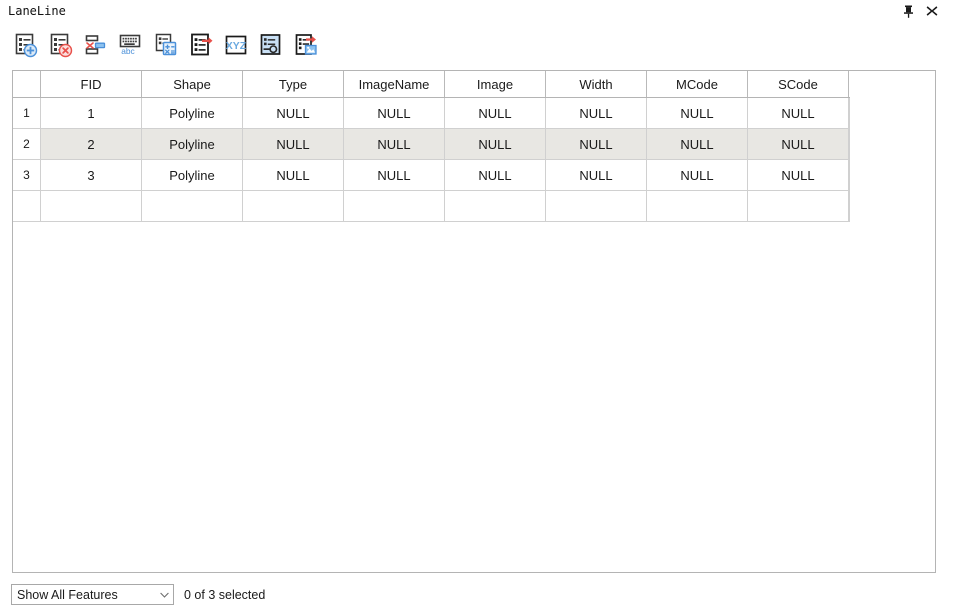 Image resolution: width=957 pixels, height=608 pixels. I want to click on delete-row-button, so click(61, 45).